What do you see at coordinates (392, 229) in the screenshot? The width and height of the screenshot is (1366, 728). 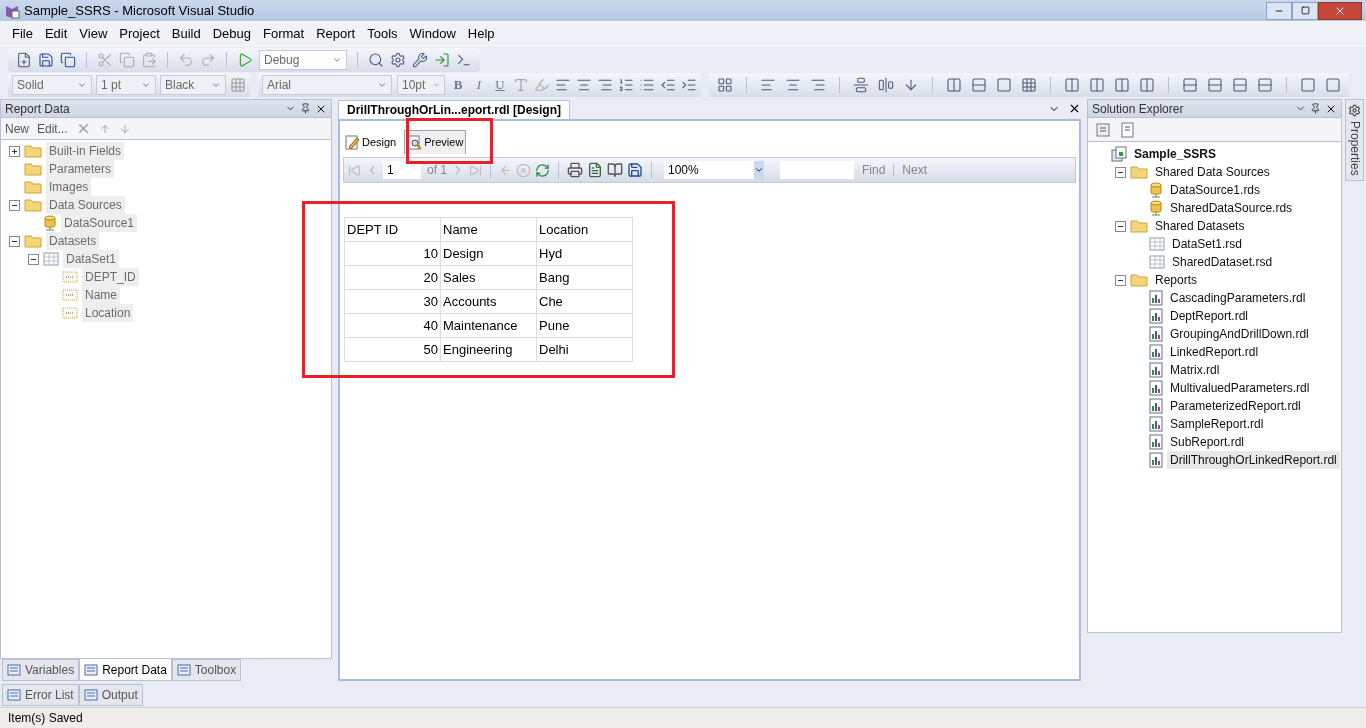 I see `column-header: DEPT ID` at bounding box center [392, 229].